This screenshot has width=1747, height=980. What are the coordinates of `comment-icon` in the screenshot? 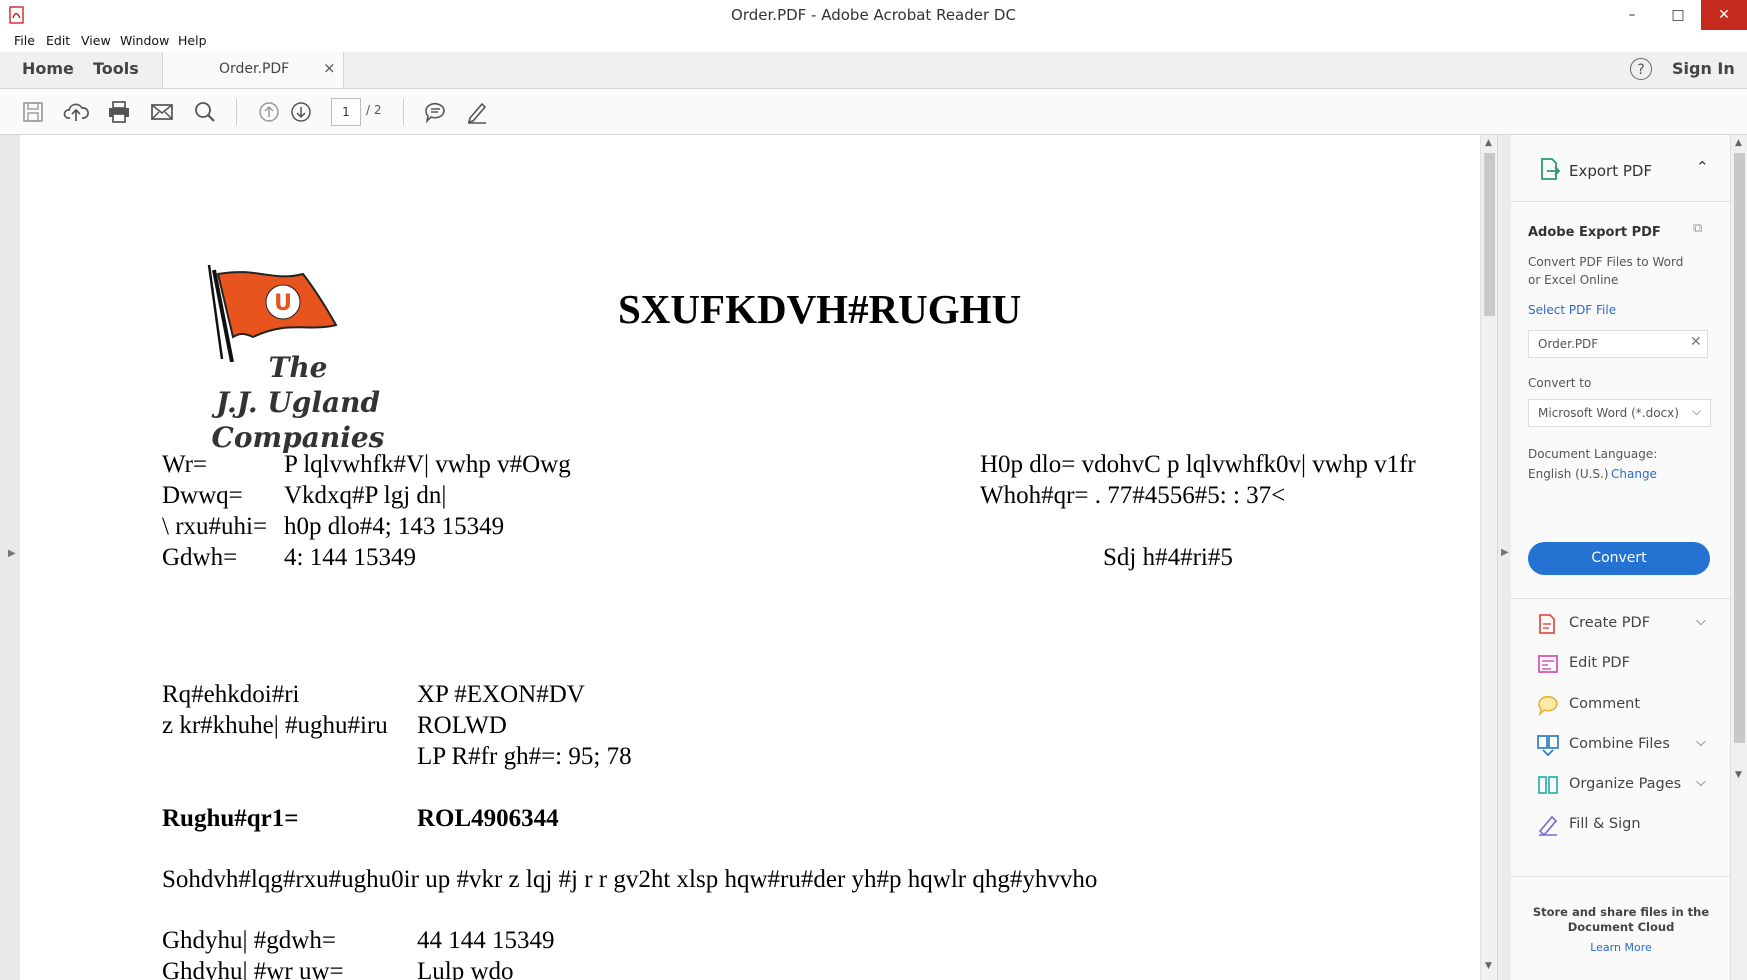 It's located at (435, 112).